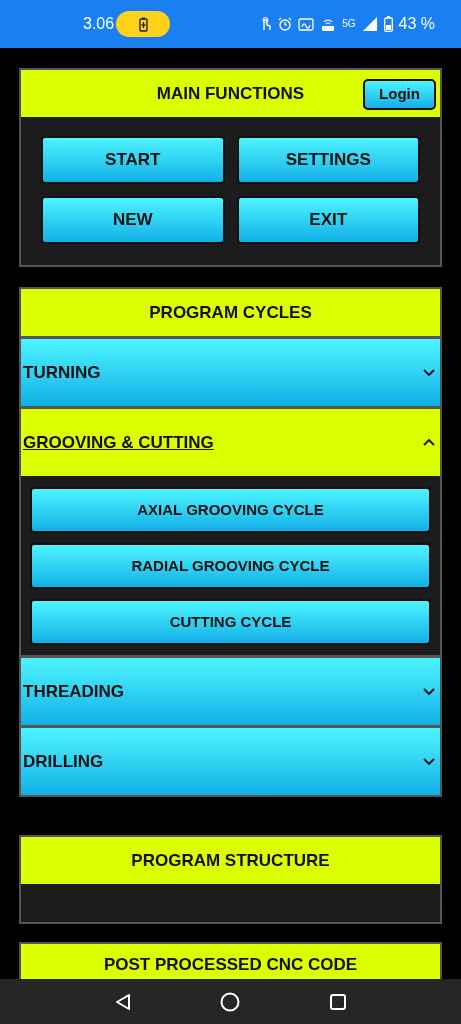 The height and width of the screenshot is (1024, 461). Describe the element at coordinates (230, 1001) in the screenshot. I see `home-icon` at that location.